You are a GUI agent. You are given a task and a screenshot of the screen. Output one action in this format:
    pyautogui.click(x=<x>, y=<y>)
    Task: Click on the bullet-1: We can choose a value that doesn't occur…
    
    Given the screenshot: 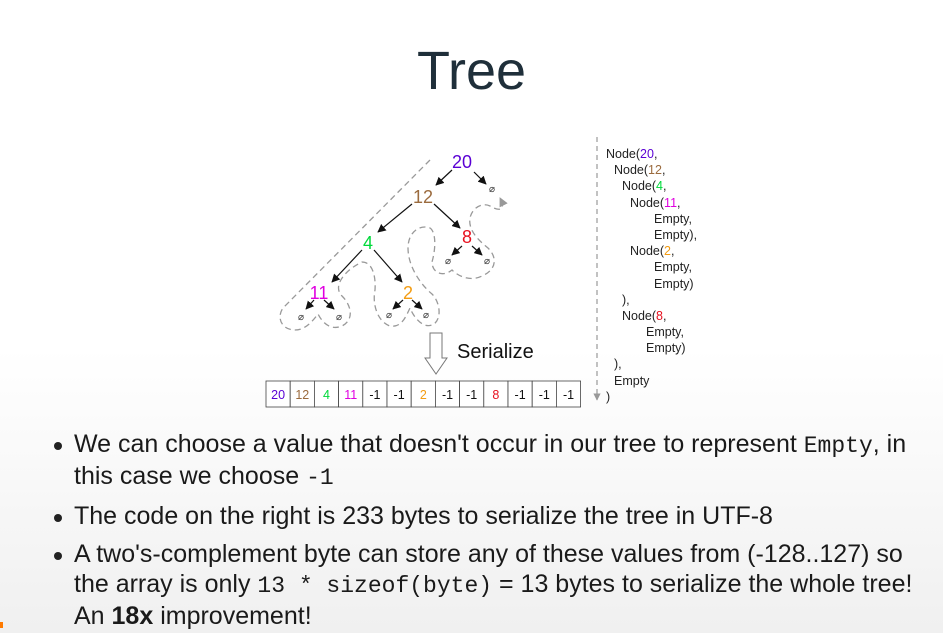 What is the action you would take?
    pyautogui.click(x=492, y=461)
    